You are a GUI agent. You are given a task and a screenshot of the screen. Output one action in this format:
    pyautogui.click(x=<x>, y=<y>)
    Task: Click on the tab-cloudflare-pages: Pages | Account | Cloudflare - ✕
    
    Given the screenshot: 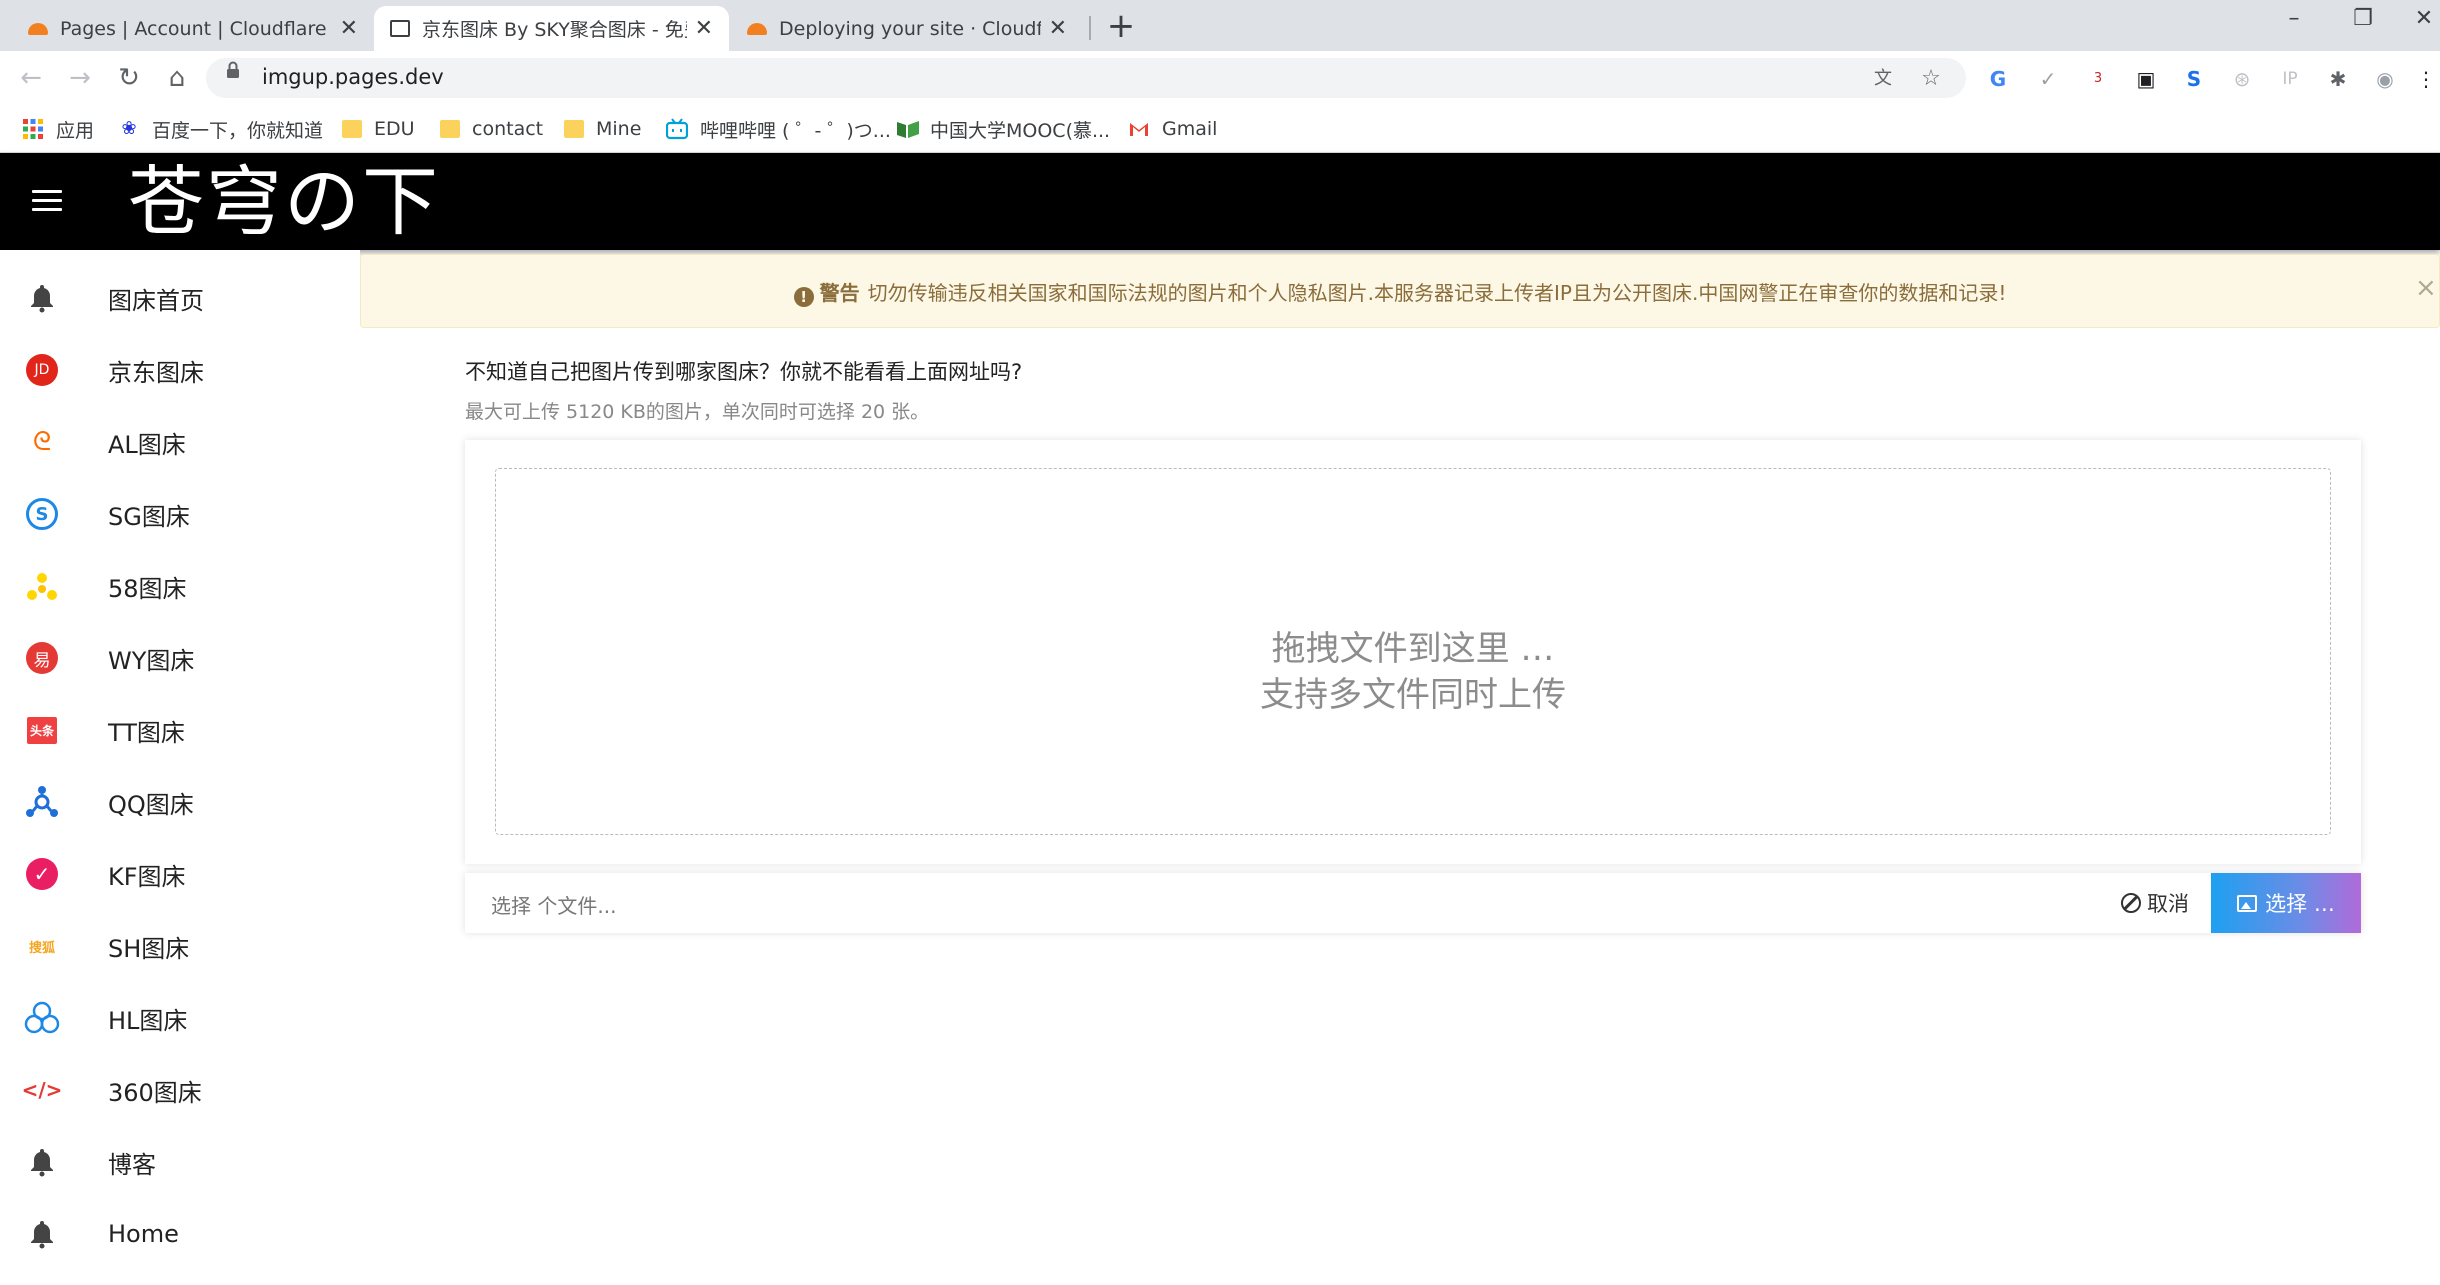 What is the action you would take?
    pyautogui.click(x=193, y=28)
    